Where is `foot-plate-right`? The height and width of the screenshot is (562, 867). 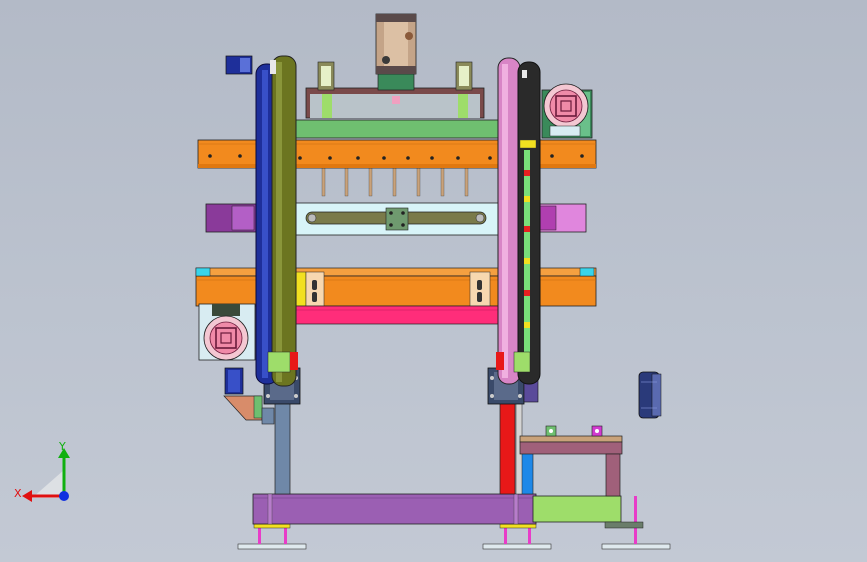
foot-plate-right is located at coordinates (636, 546).